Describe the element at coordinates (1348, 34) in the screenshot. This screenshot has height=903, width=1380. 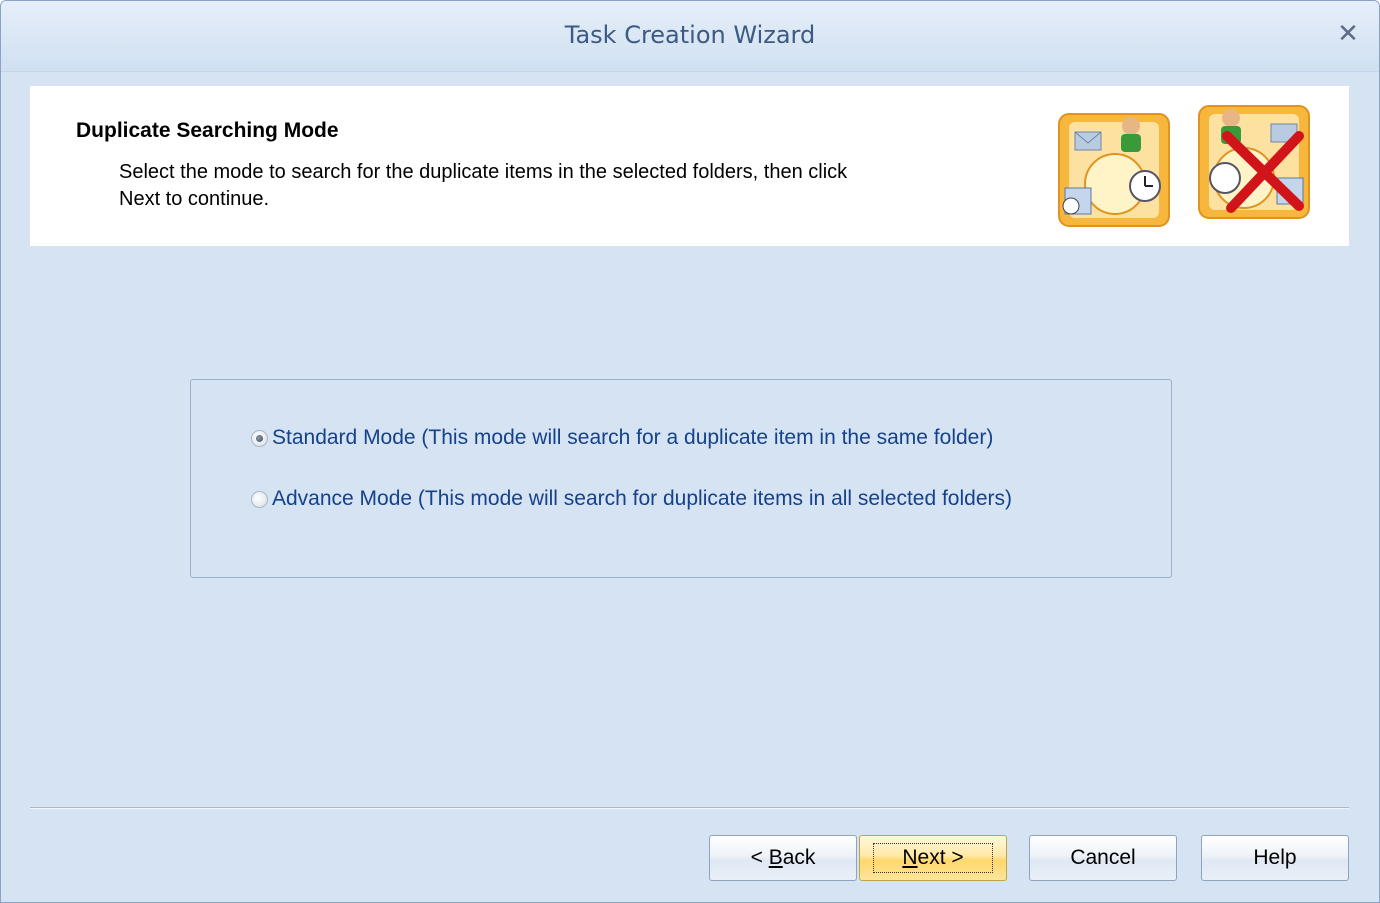
I see `close-icon: ✕` at that location.